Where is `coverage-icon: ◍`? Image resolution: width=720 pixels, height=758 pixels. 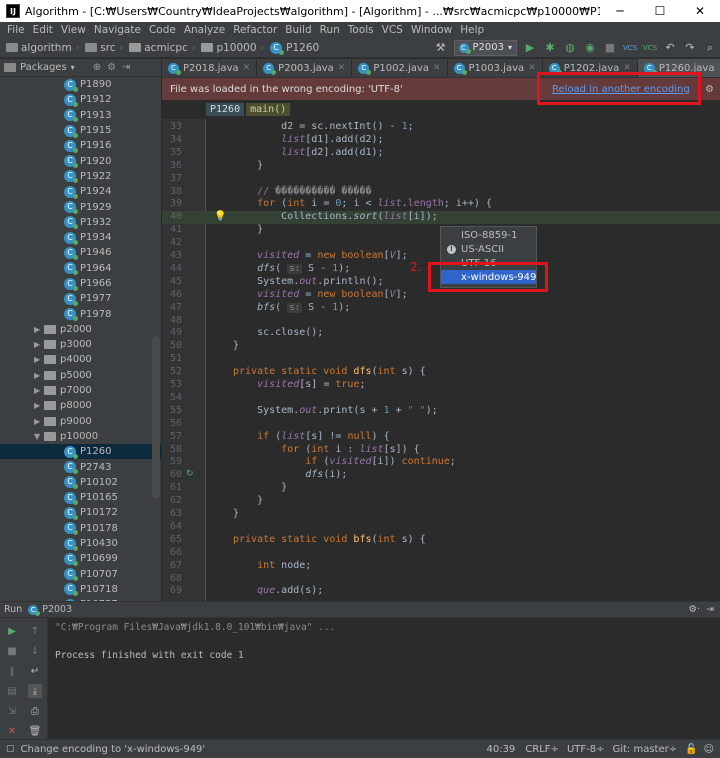
coverage-icon: ◍ is located at coordinates (570, 48).